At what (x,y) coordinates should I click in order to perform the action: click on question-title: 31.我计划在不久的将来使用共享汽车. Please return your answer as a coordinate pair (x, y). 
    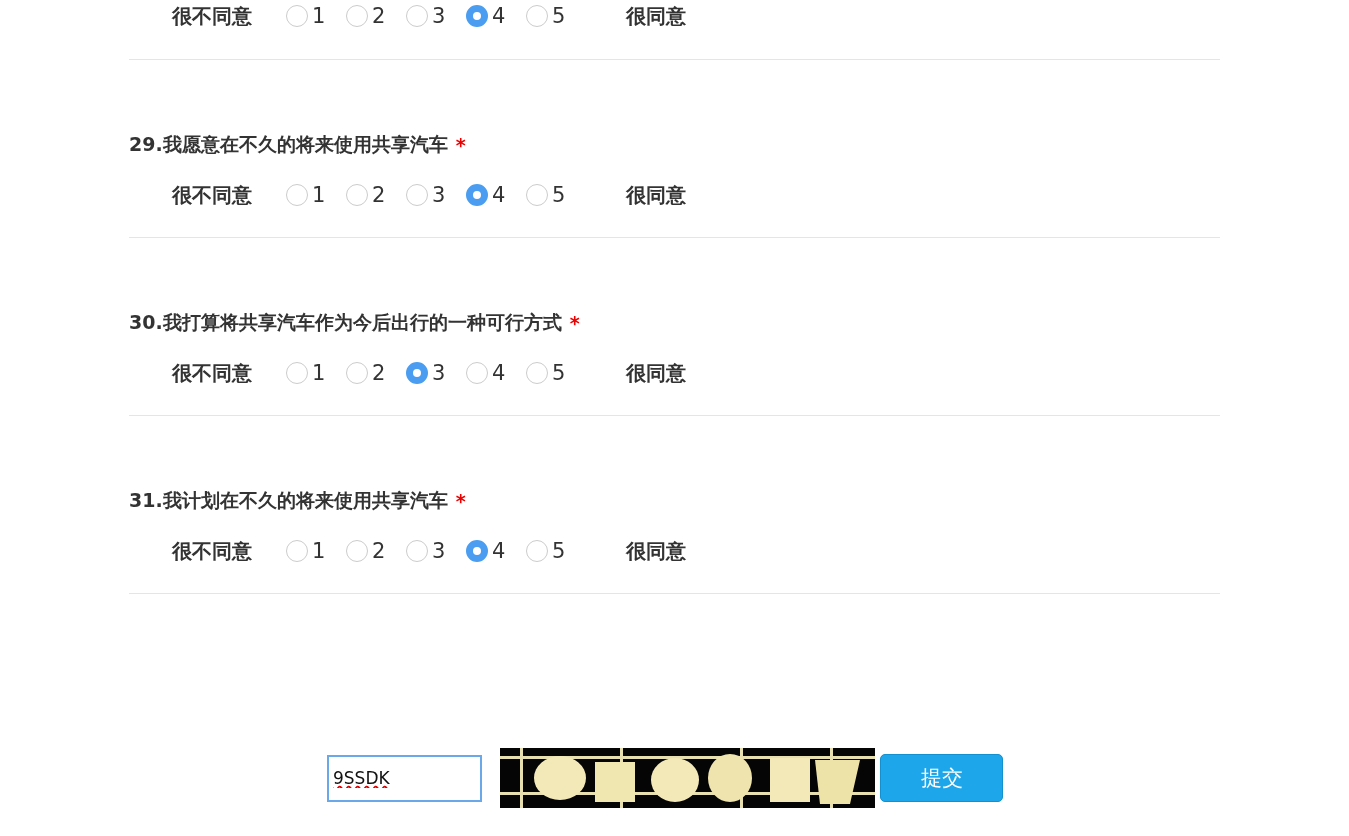
    Looking at the image, I should click on (288, 500).